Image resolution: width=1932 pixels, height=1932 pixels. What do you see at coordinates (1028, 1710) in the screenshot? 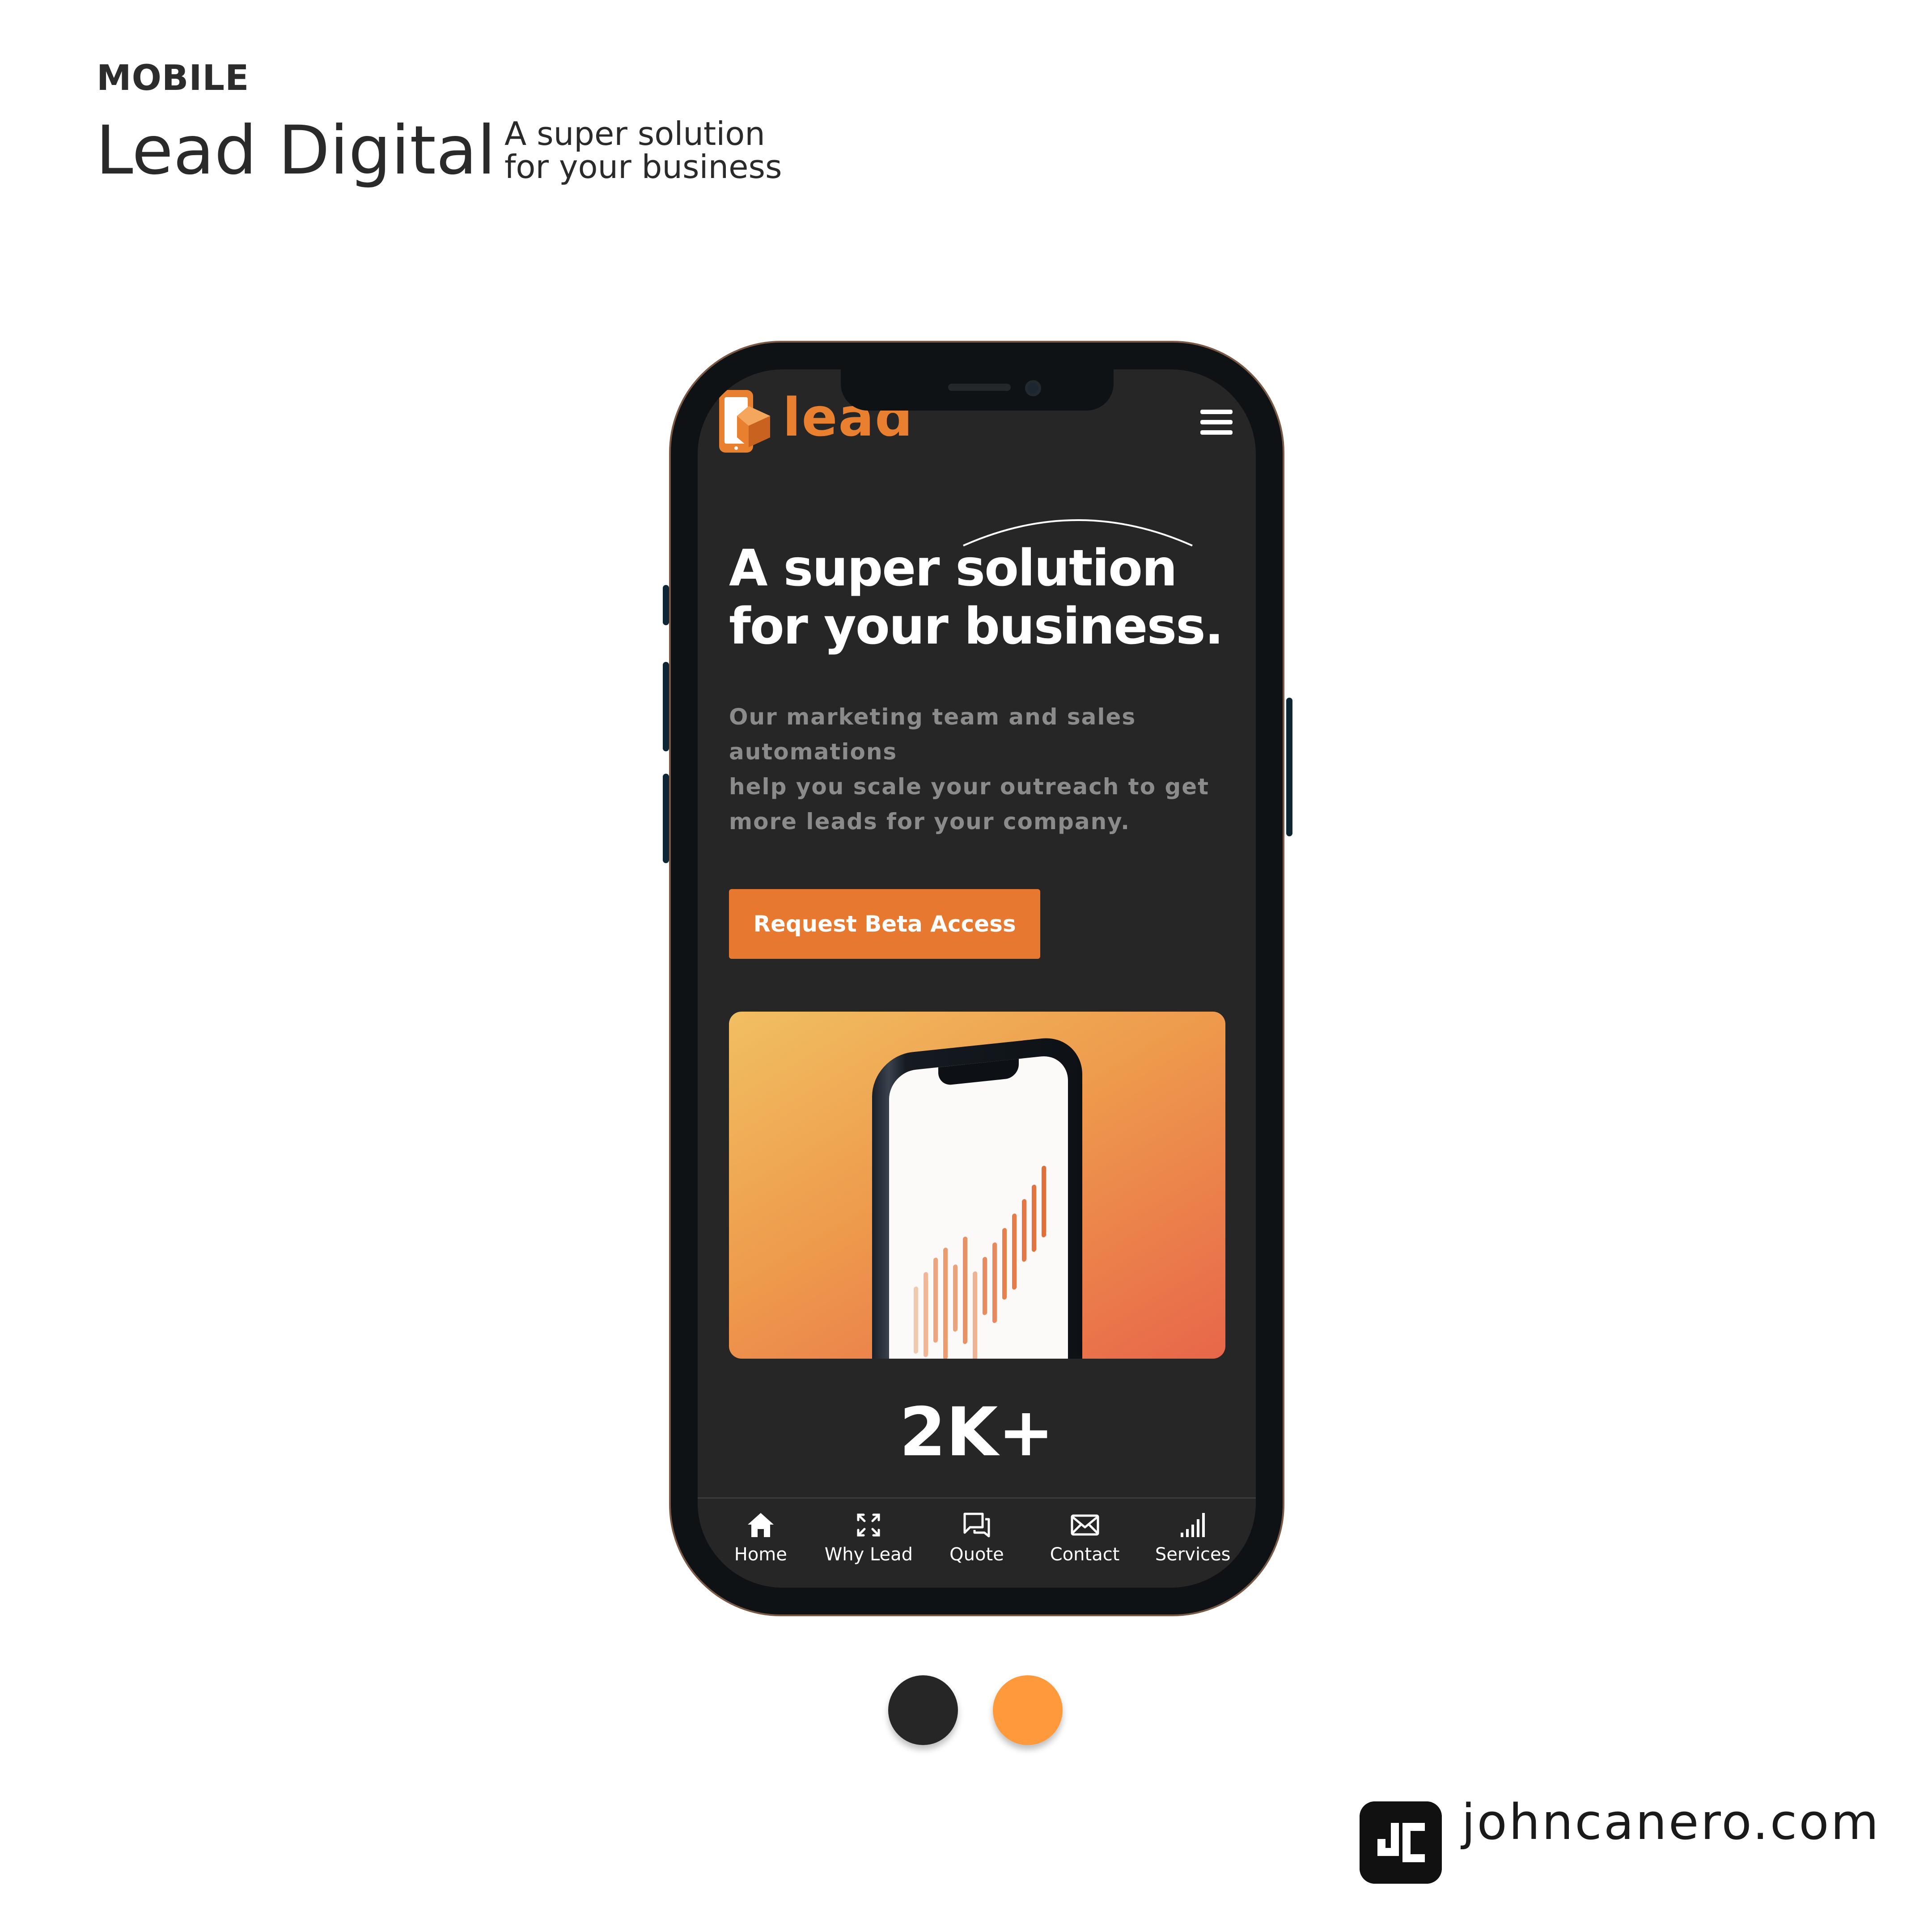
I see `color-swatch-orange` at bounding box center [1028, 1710].